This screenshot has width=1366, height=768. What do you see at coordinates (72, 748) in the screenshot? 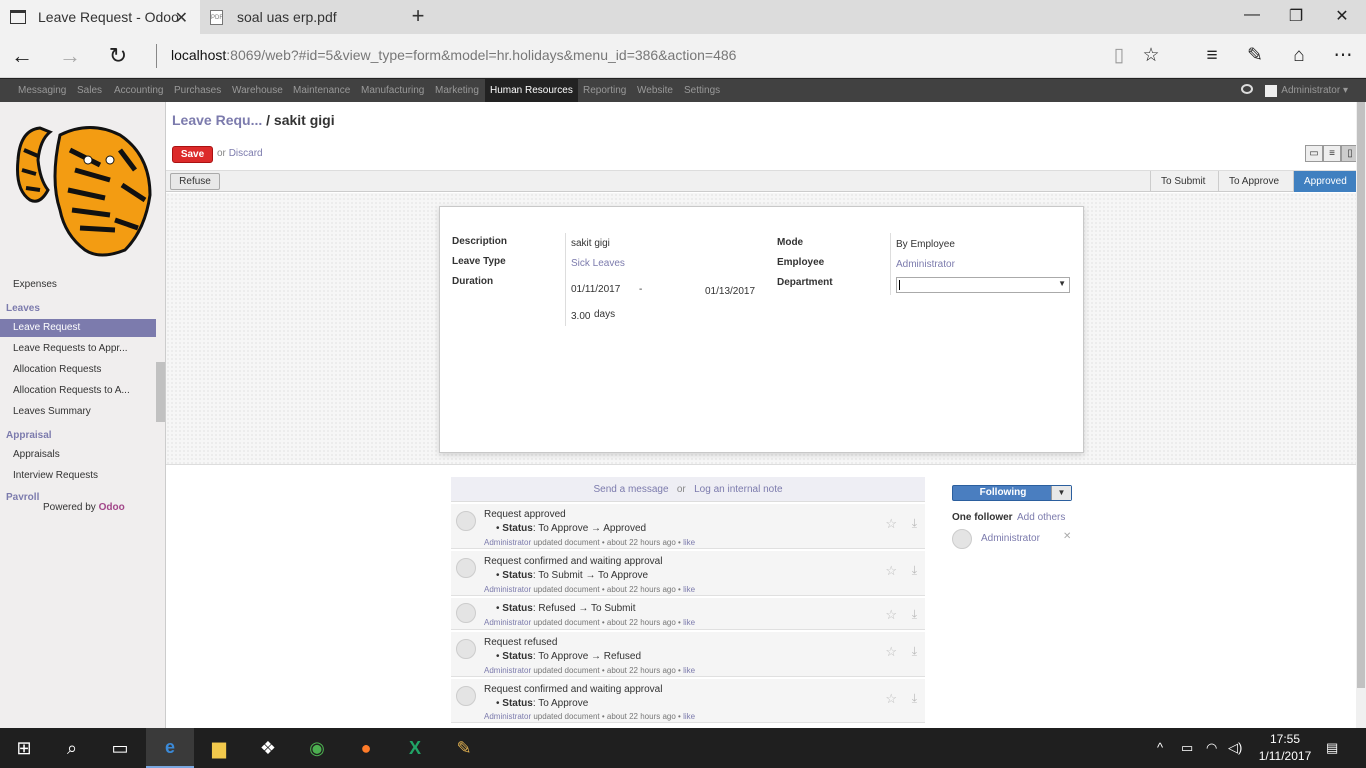
I see `search-icon: ⌕` at bounding box center [72, 748].